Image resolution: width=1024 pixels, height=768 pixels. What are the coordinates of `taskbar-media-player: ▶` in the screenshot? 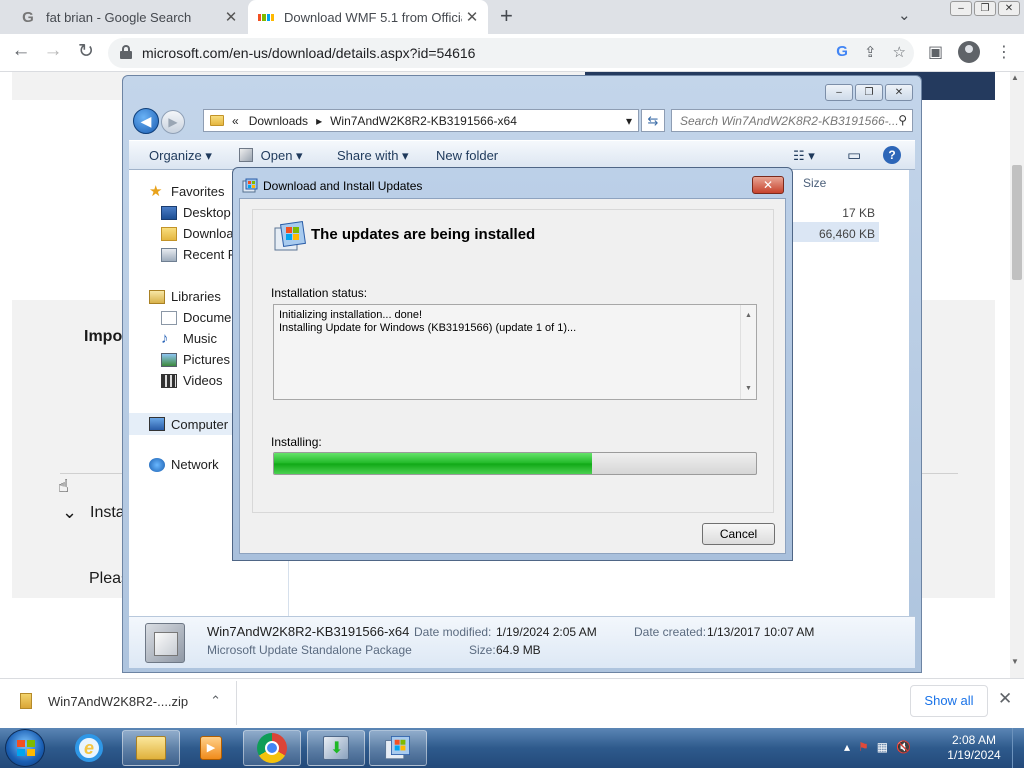 It's located at (211, 748).